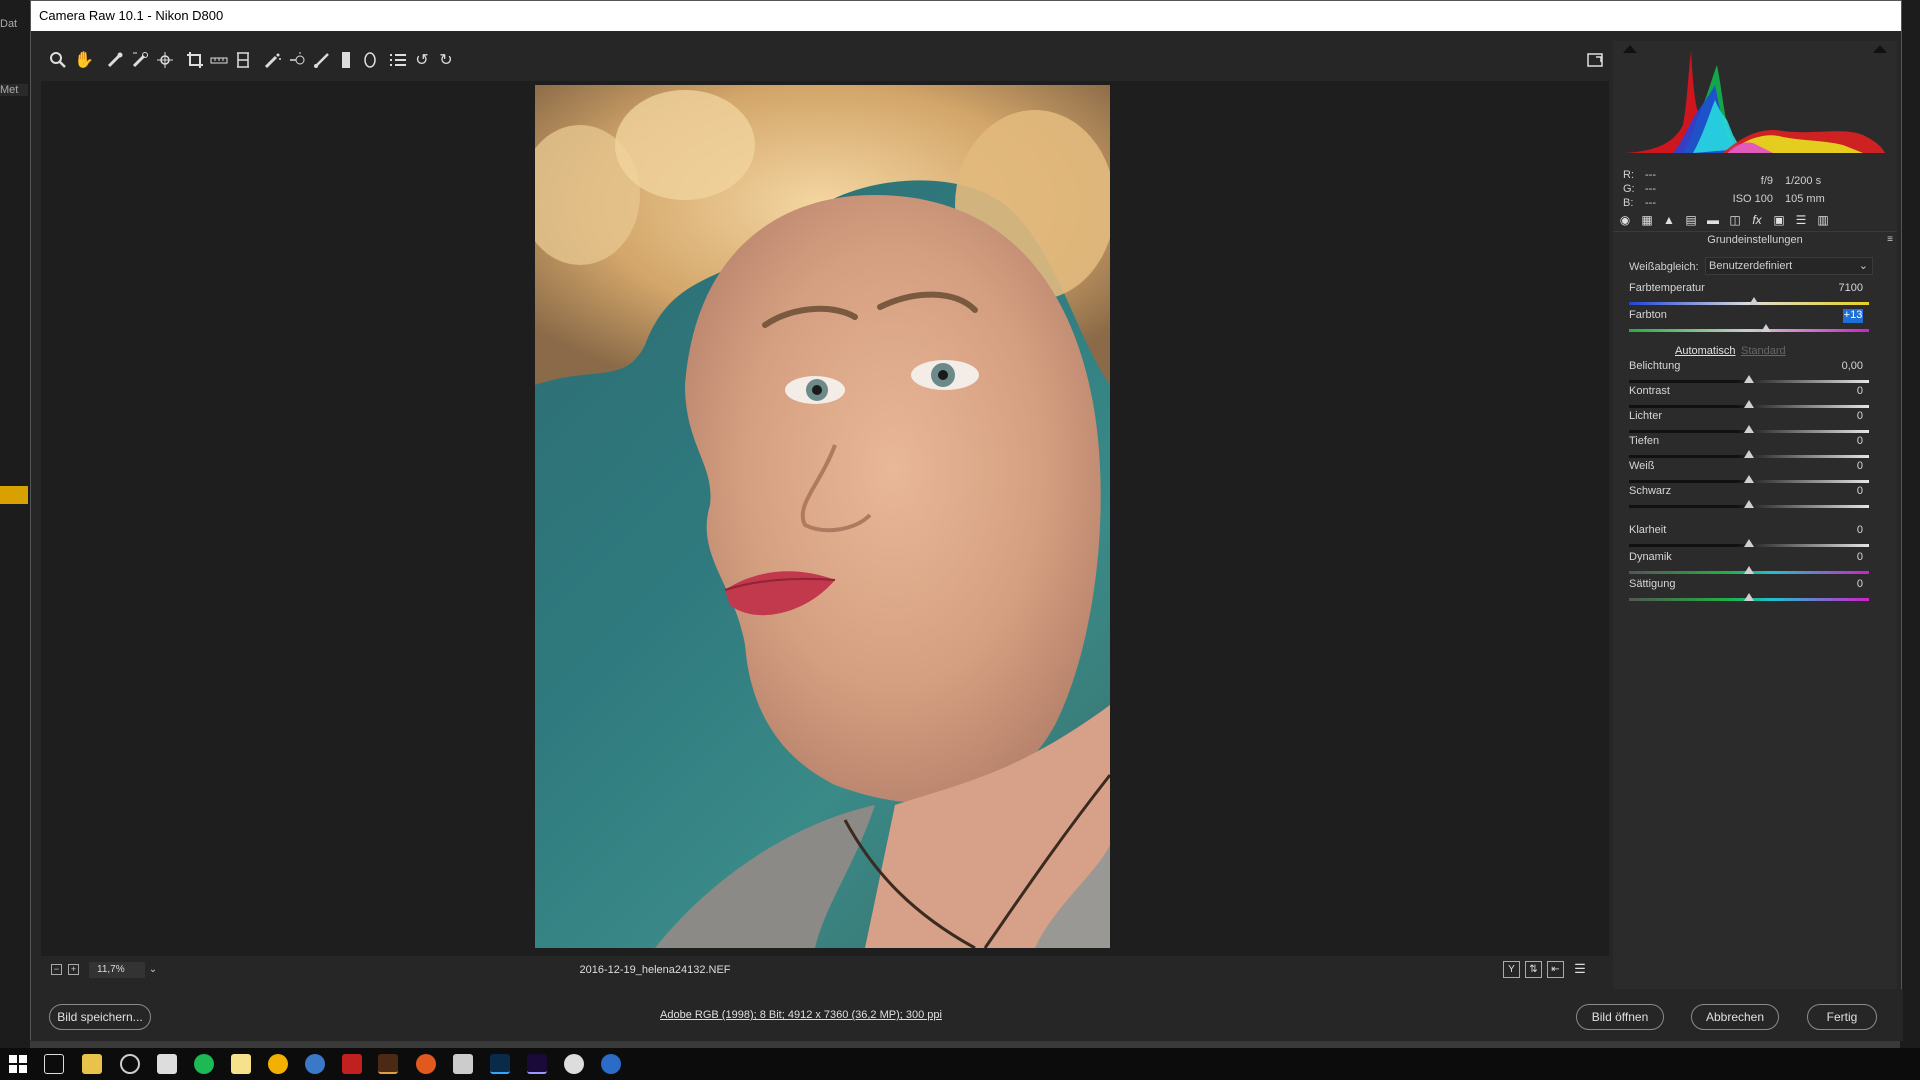 This screenshot has height=1080, width=1920. I want to click on red-eye-icon, so click(298, 60).